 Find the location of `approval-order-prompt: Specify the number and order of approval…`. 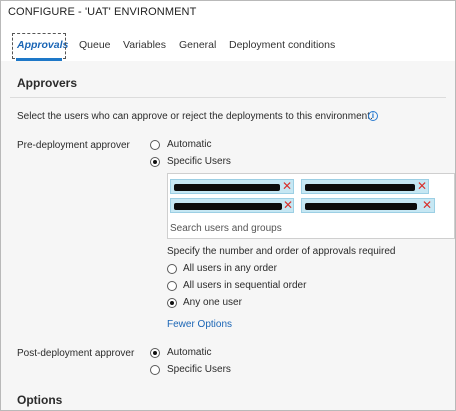

approval-order-prompt: Specify the number and order of approval… is located at coordinates (281, 251).